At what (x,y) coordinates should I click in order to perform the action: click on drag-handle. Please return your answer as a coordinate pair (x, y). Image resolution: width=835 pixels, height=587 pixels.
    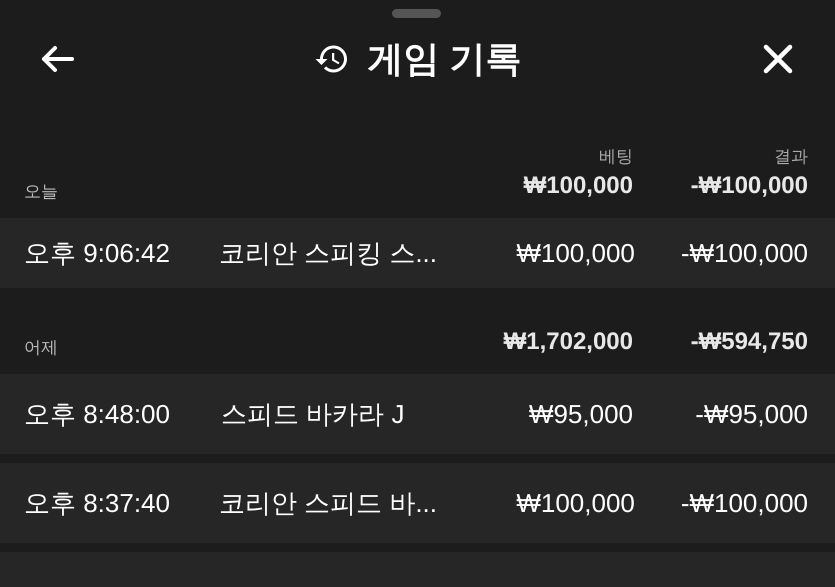
    Looking at the image, I should click on (416, 13).